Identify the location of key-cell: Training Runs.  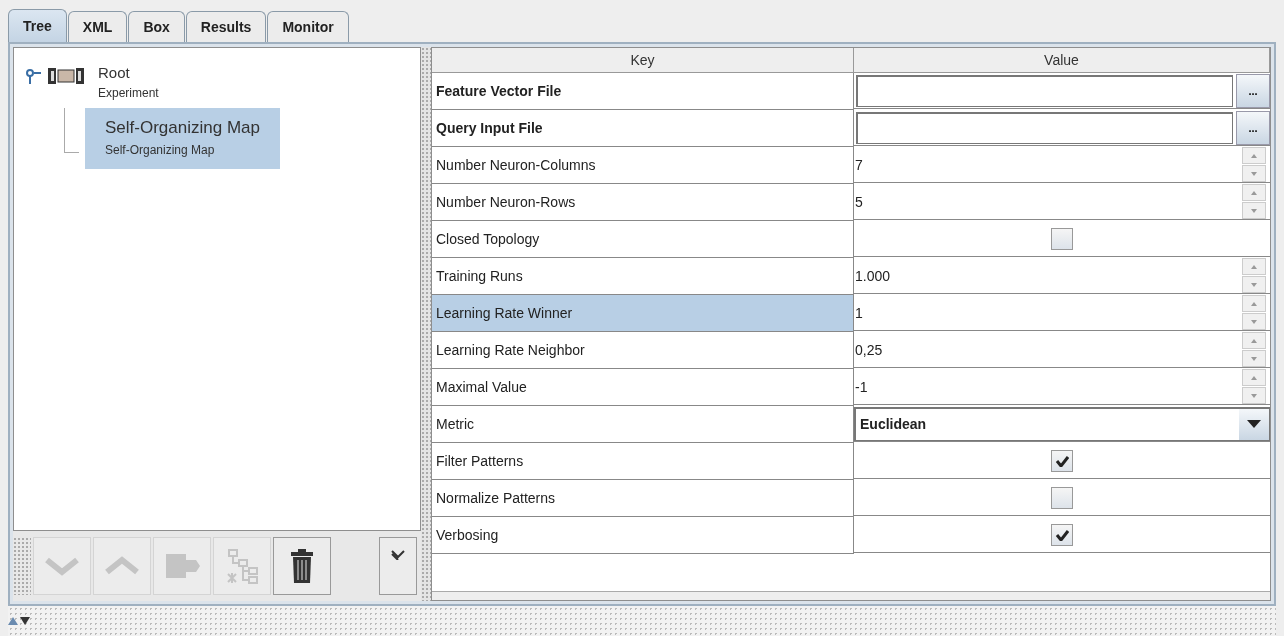
(643, 276).